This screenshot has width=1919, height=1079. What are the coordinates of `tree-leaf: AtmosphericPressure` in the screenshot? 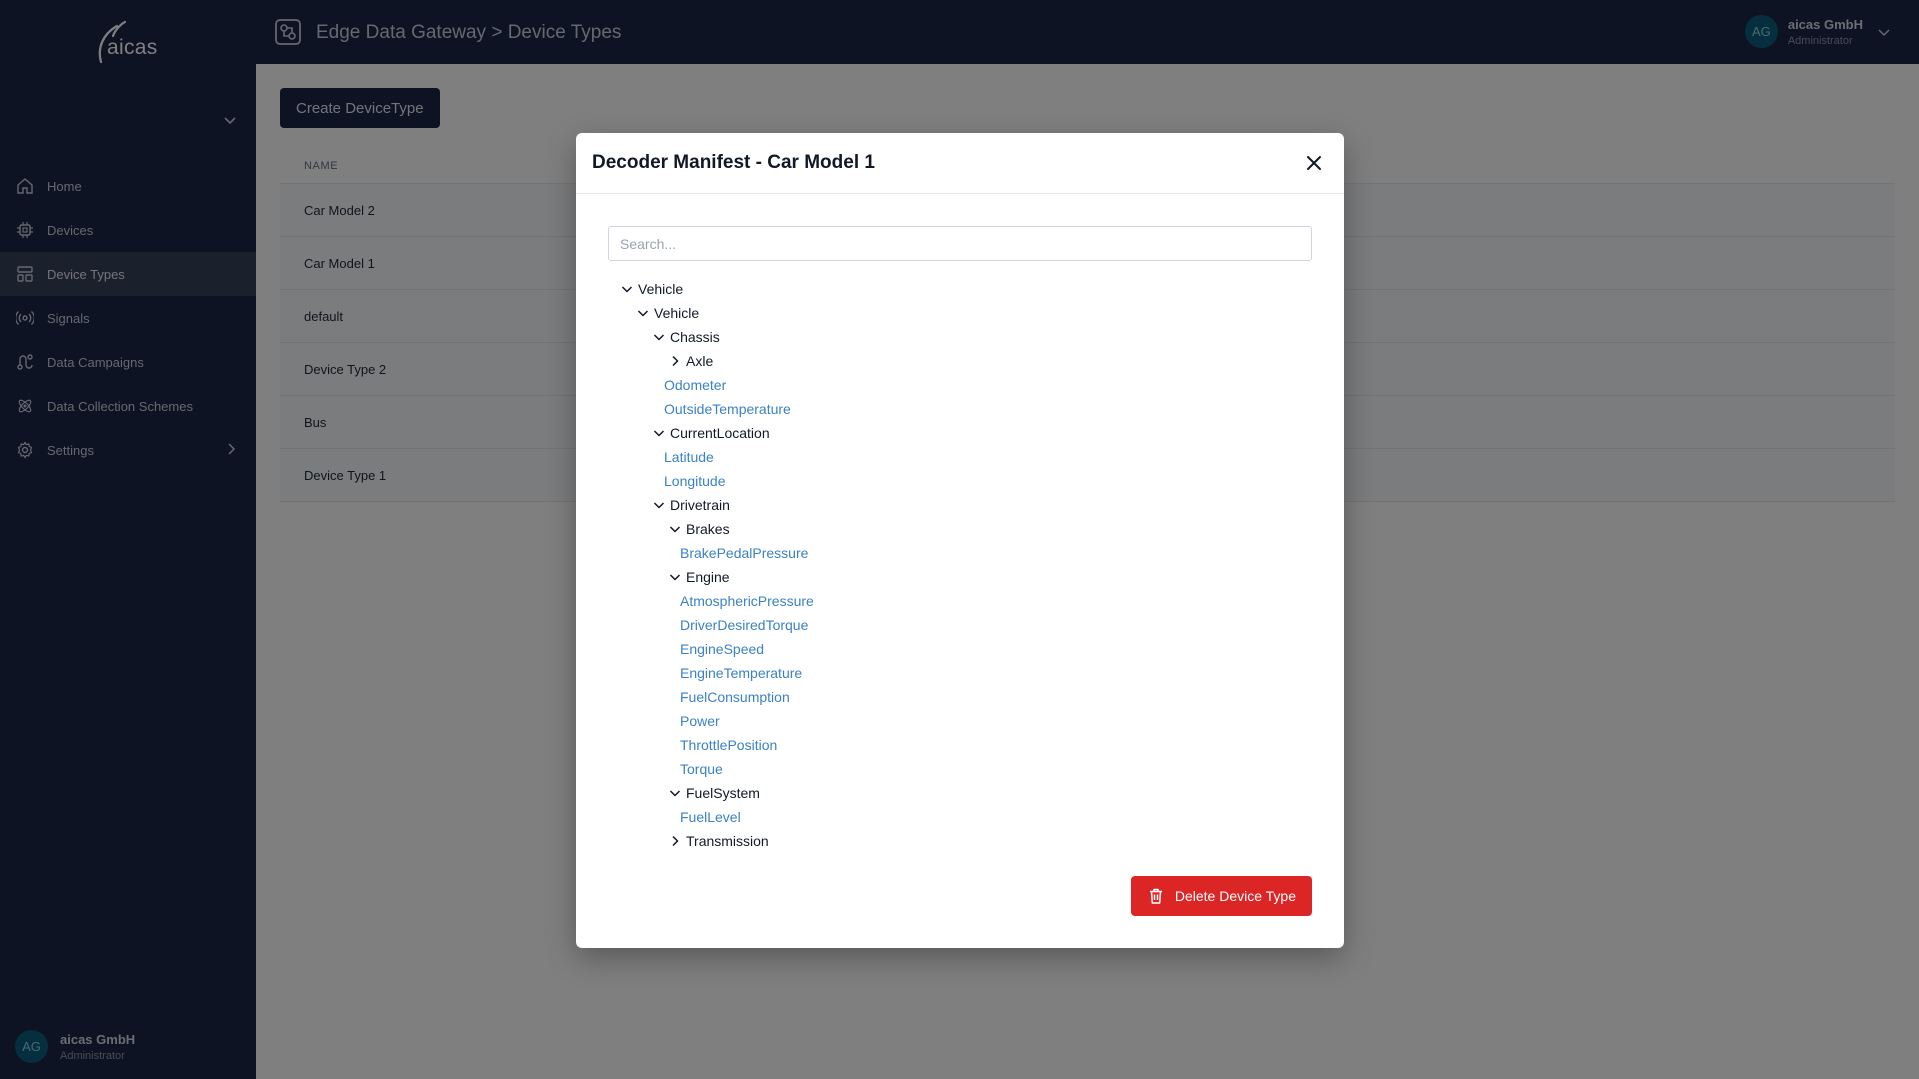 It's located at (970, 601).